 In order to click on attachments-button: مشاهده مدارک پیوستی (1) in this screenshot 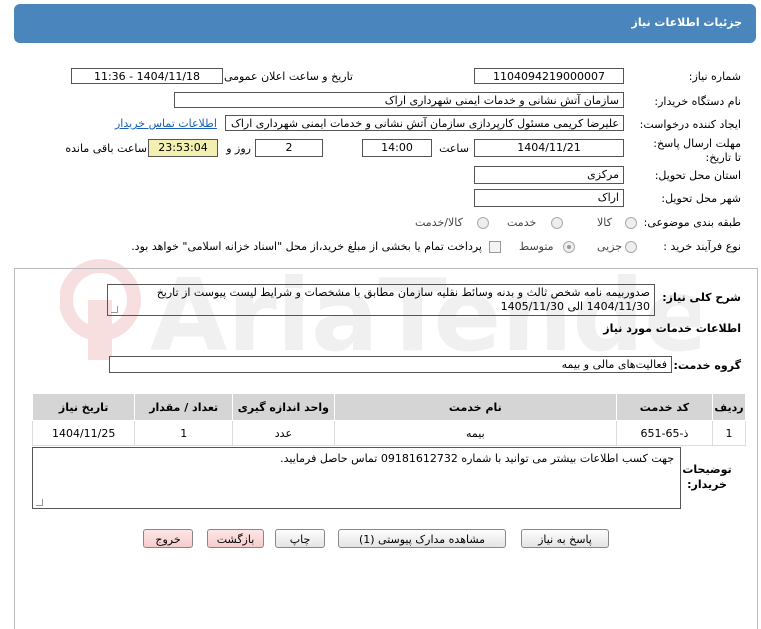, I will do `click(422, 538)`.